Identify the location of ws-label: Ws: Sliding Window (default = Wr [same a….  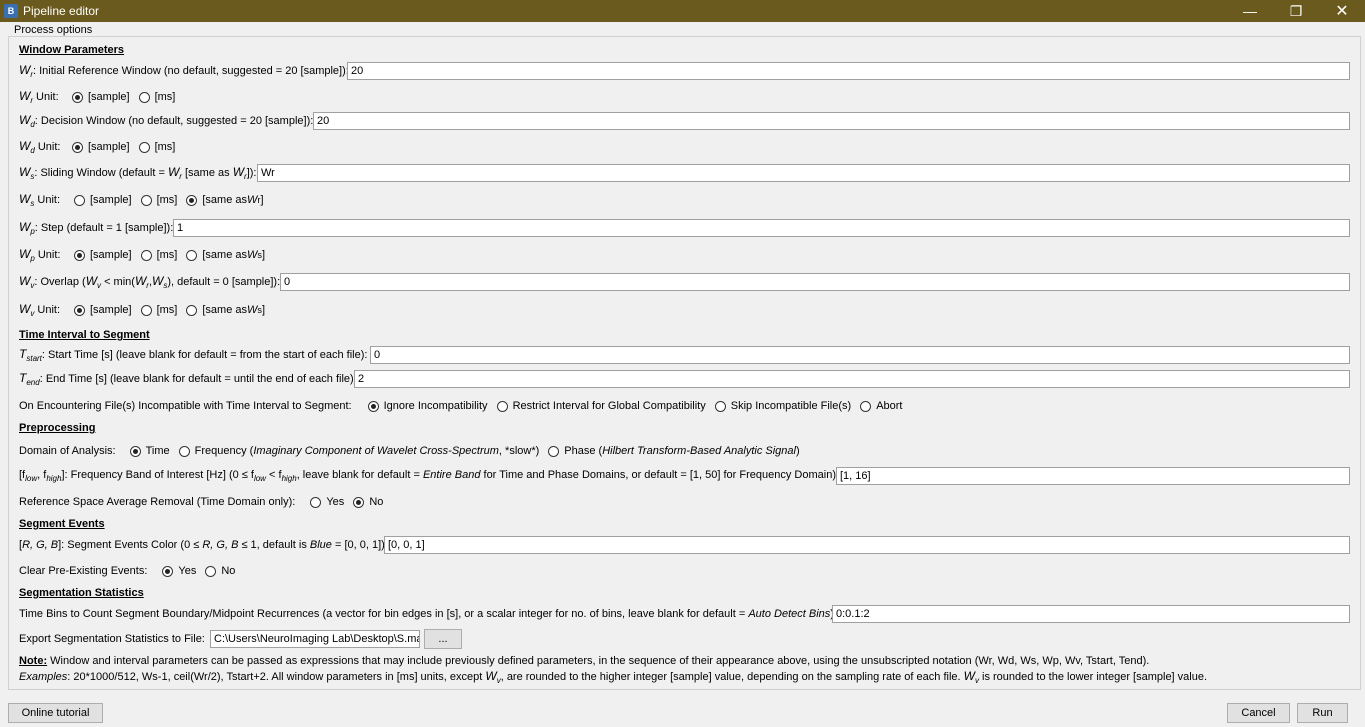
(138, 173).